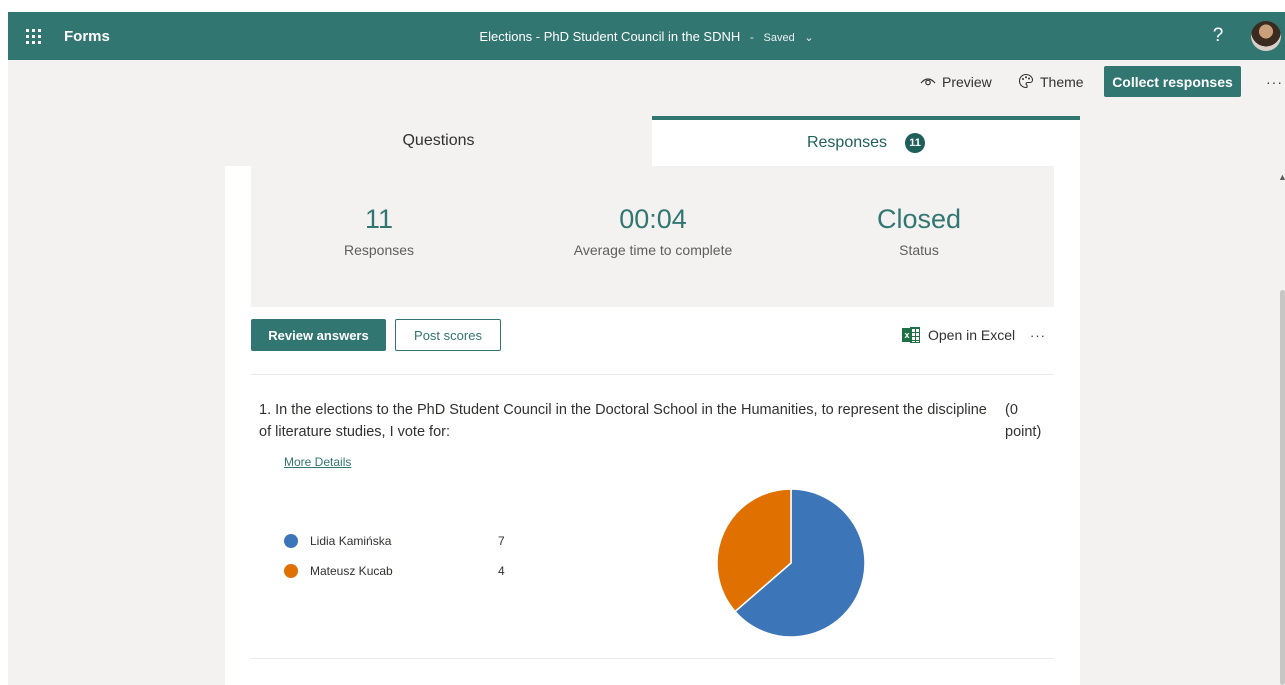 The image size is (1285, 685). What do you see at coordinates (404, 541) in the screenshot?
I see `legend-item: Lidia Kamińska 7` at bounding box center [404, 541].